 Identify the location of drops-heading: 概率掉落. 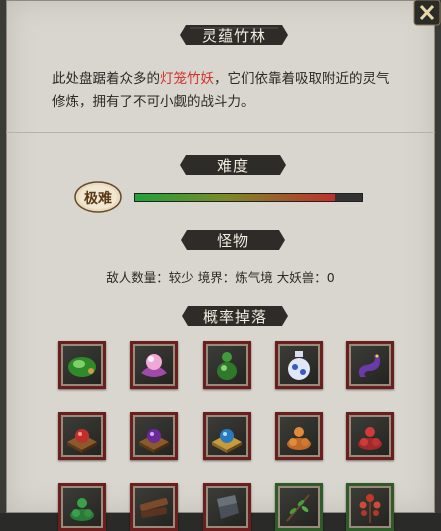
(234, 316).